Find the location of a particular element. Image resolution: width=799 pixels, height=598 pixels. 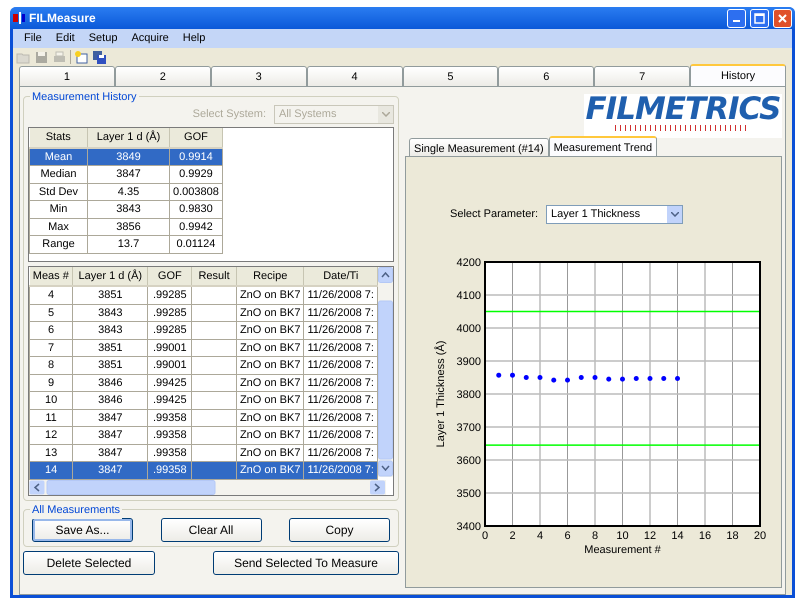

column-header: Stats is located at coordinates (59, 138).